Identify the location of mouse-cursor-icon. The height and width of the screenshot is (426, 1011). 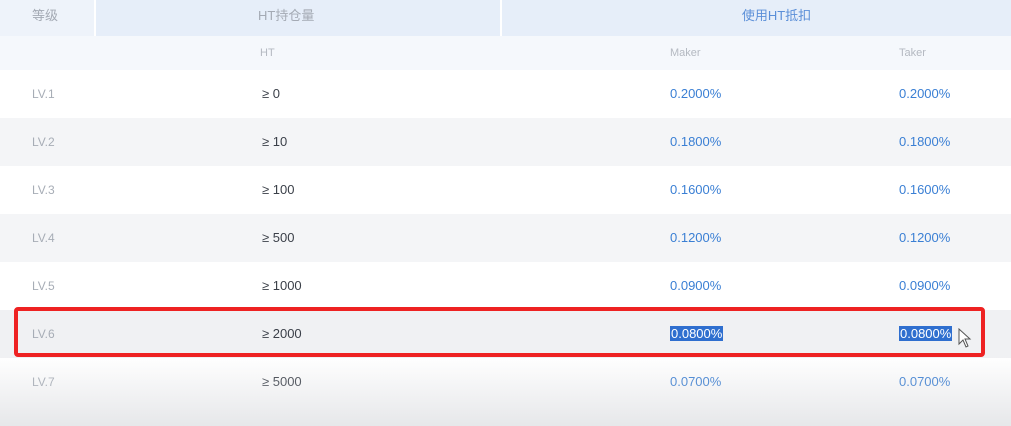
(965, 338).